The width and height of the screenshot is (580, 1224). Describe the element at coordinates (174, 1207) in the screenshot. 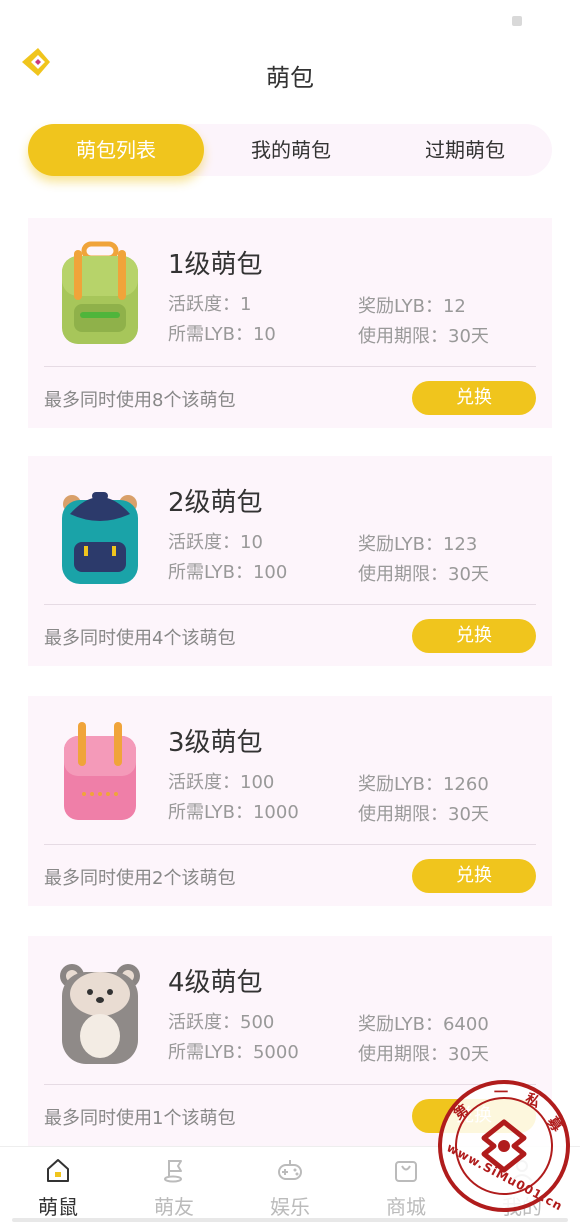

I see `nav-label: 萌友` at that location.